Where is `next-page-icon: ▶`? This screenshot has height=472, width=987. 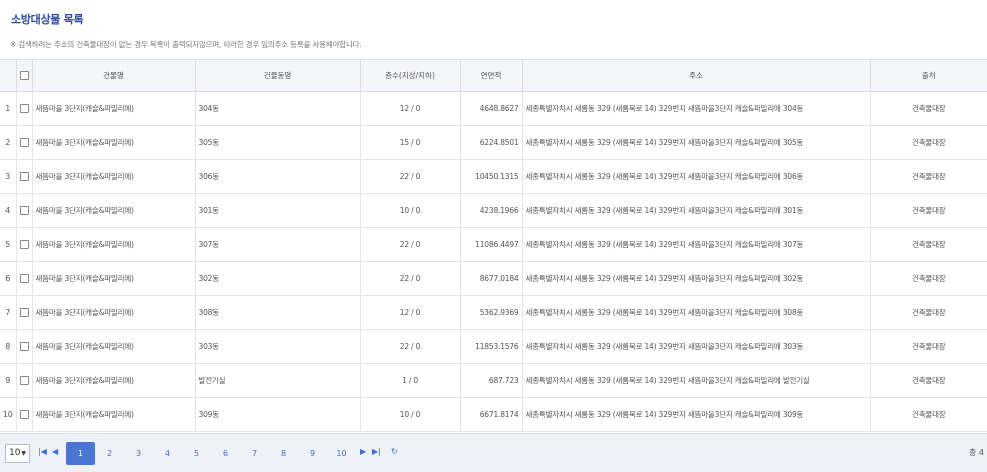
next-page-icon: ▶ is located at coordinates (363, 451).